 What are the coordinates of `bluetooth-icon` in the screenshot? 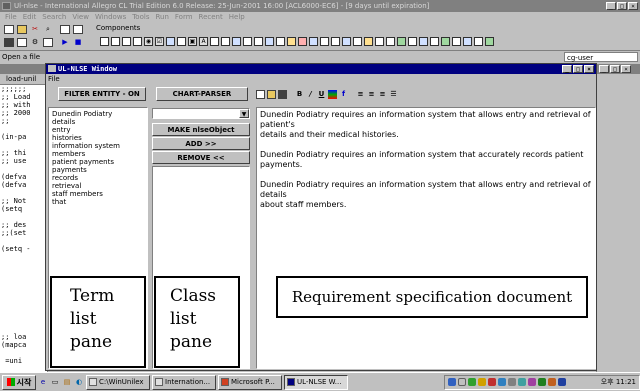 It's located at (562, 382).